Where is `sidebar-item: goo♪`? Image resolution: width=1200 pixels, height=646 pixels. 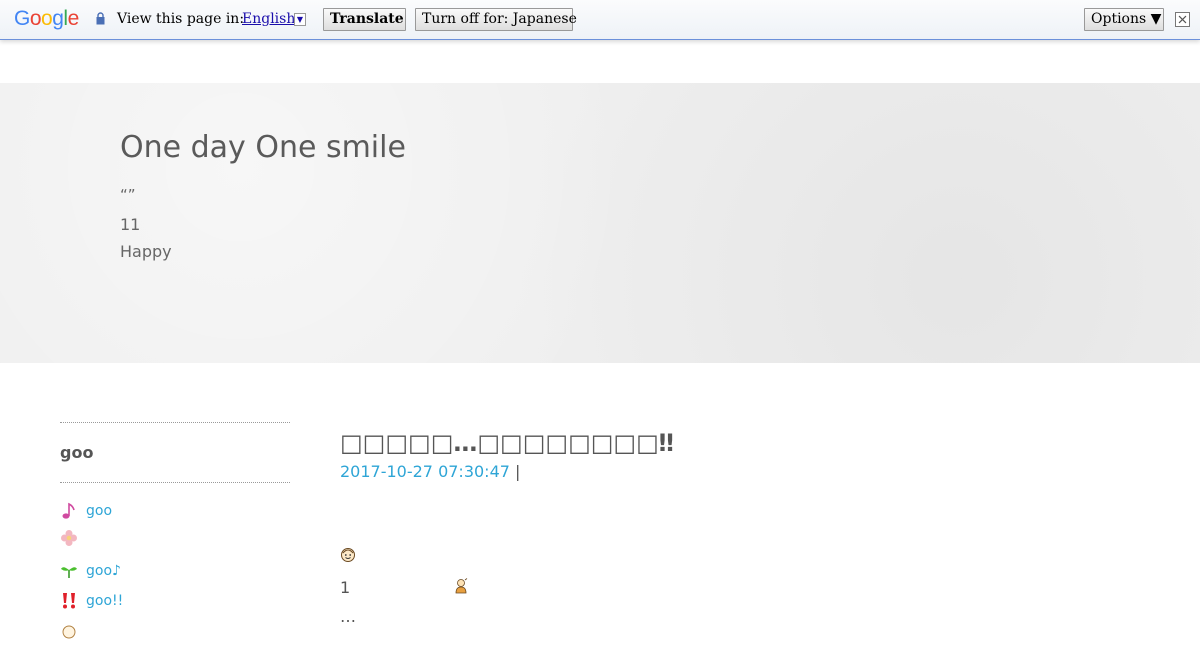
sidebar-item: goo♪ is located at coordinates (175, 571).